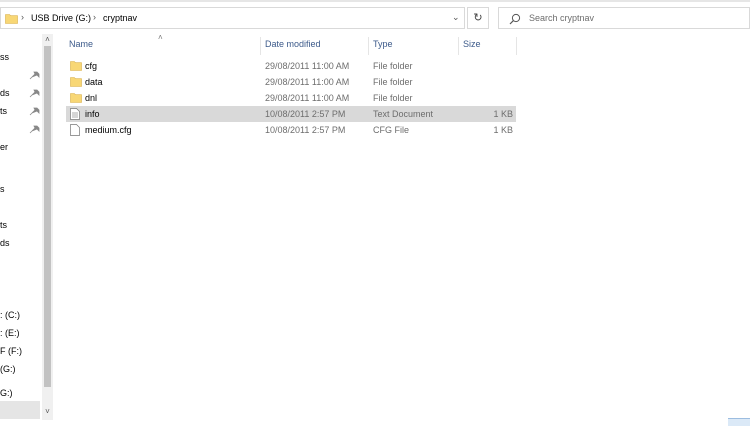 The height and width of the screenshot is (426, 750). Describe the element at coordinates (160, 37) in the screenshot. I see `sort-ascending-icon: ˄` at that location.